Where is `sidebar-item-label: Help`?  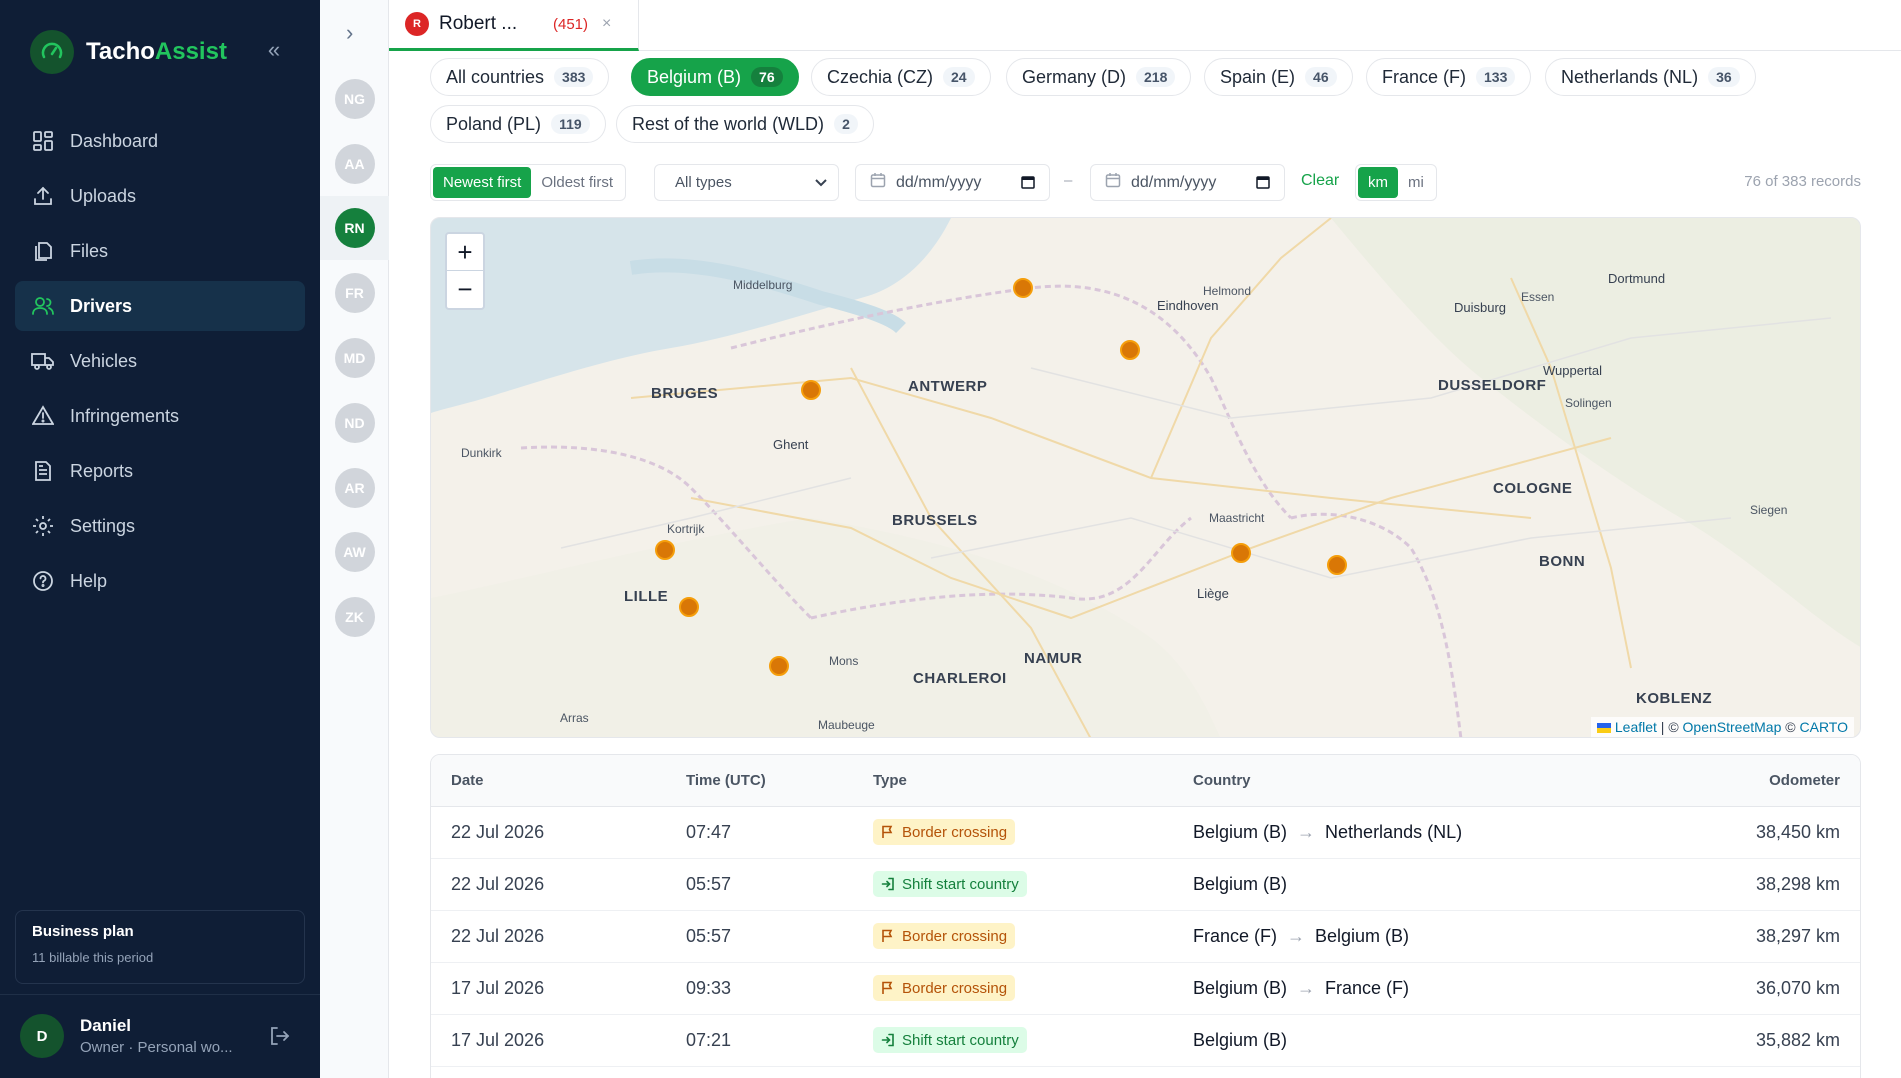 sidebar-item-label: Help is located at coordinates (89, 580).